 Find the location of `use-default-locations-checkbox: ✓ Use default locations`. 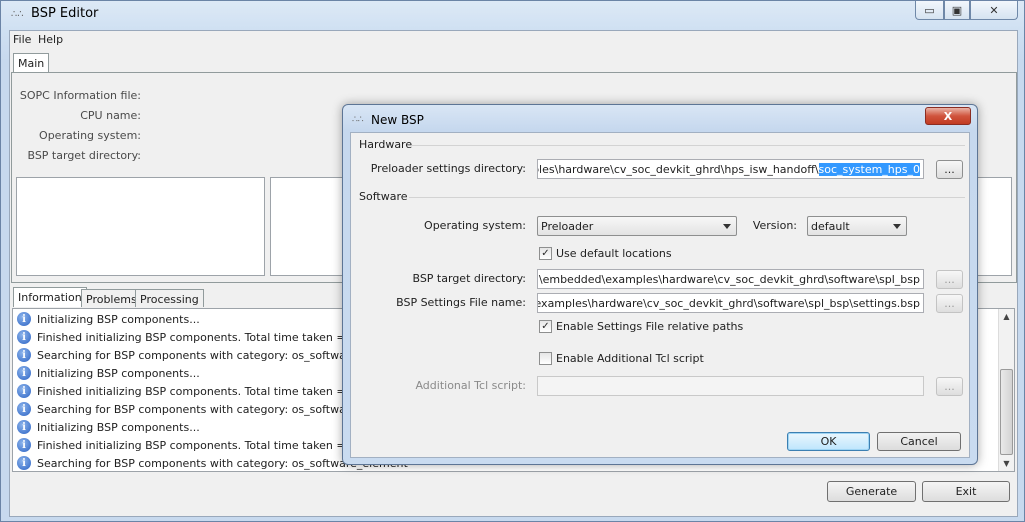

use-default-locations-checkbox: ✓ Use default locations is located at coordinates (605, 253).